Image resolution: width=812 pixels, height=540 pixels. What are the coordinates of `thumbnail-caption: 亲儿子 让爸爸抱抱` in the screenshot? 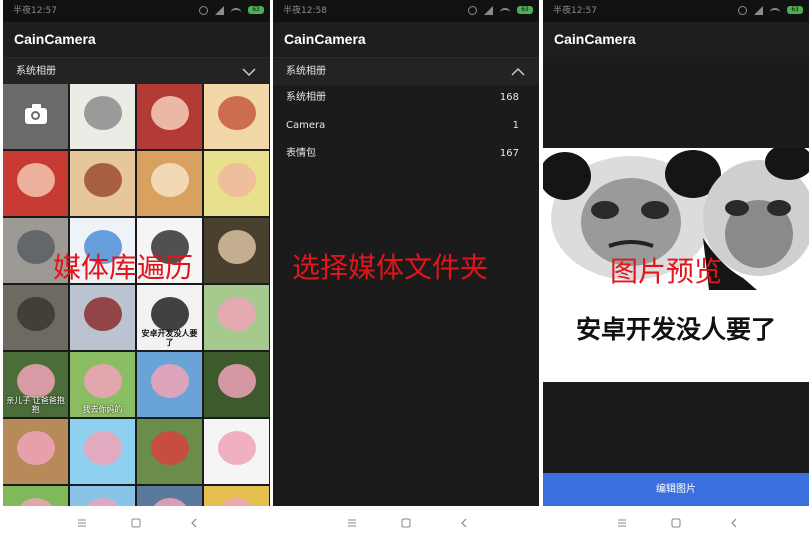 It's located at (35, 405).